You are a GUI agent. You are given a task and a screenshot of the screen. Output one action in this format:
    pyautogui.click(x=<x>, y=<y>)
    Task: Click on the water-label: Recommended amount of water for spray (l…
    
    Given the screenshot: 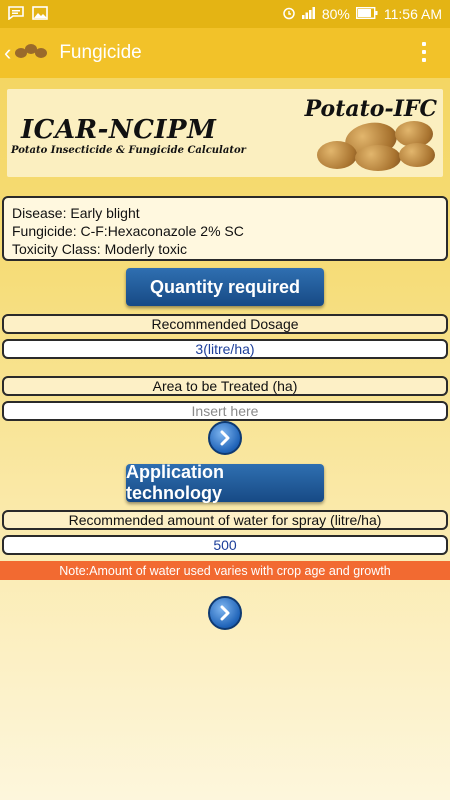 What is the action you would take?
    pyautogui.click(x=225, y=520)
    